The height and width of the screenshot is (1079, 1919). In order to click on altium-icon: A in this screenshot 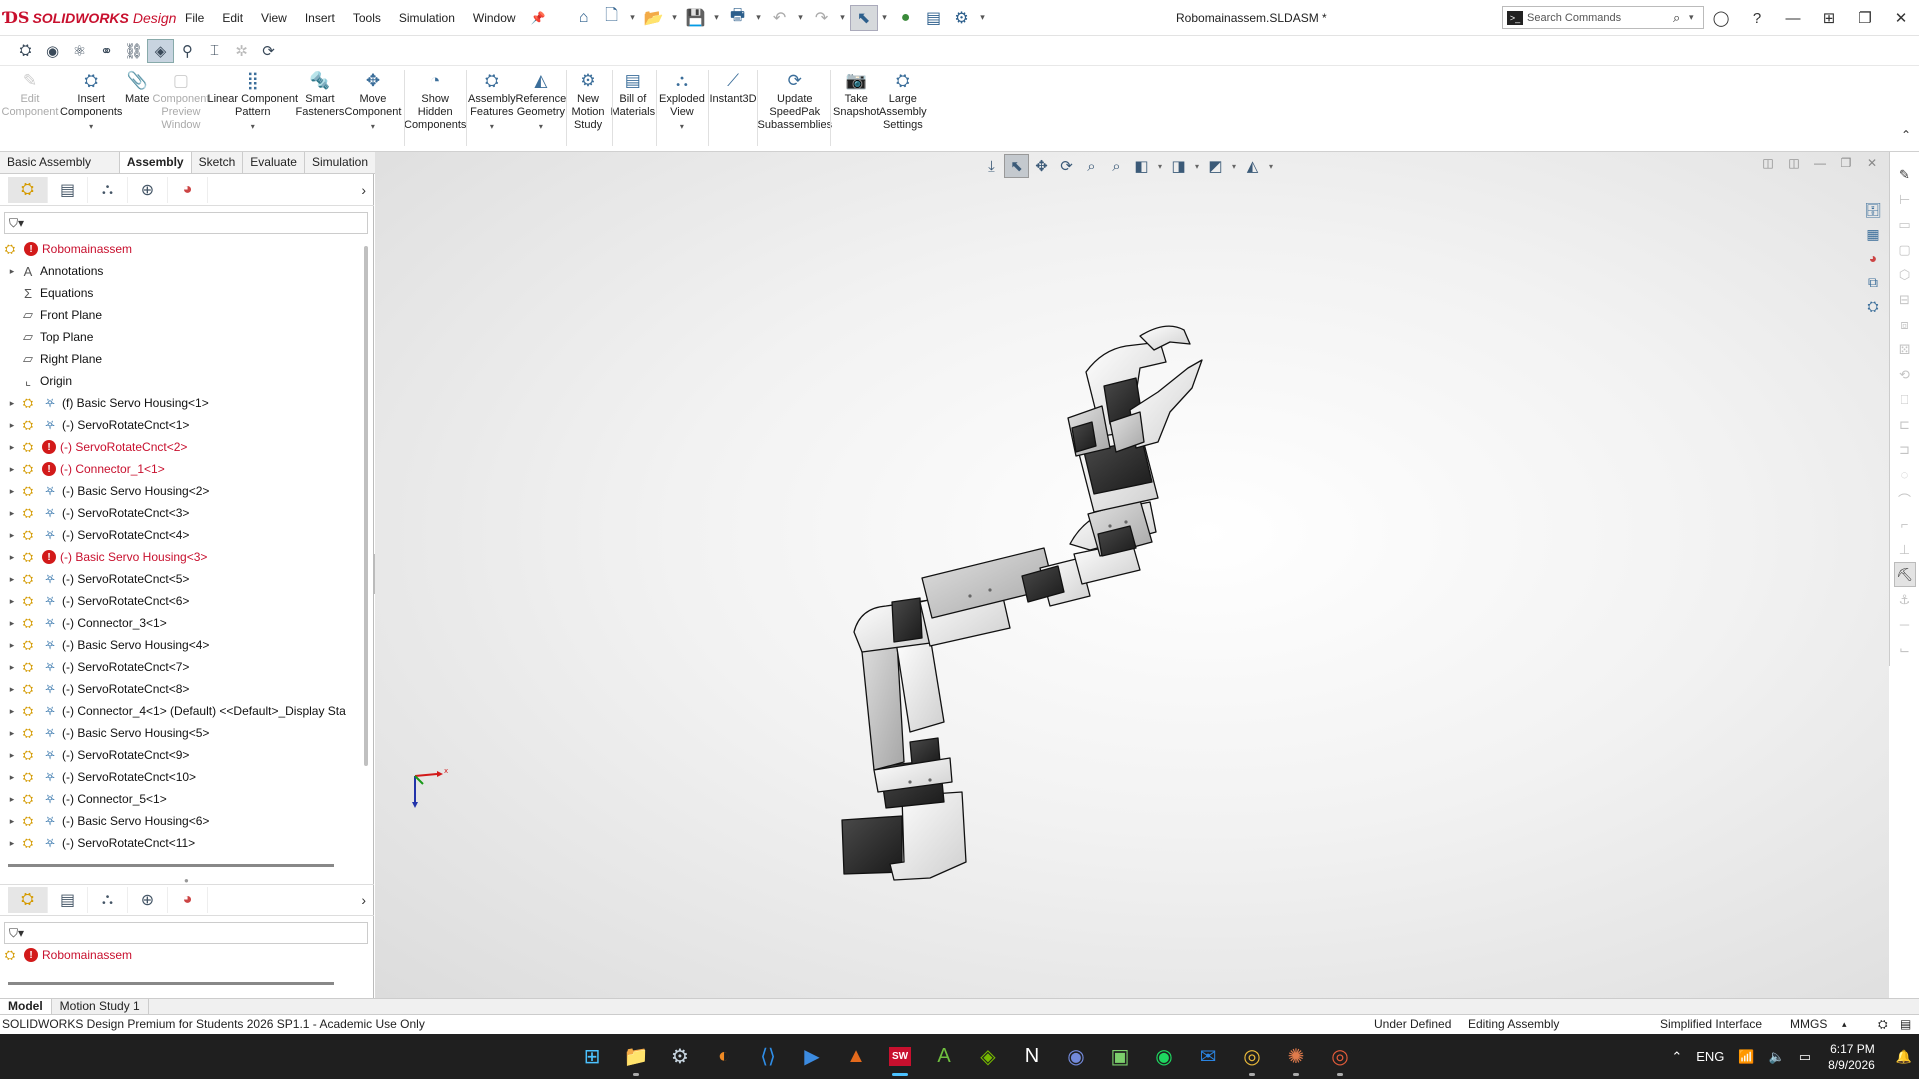, I will do `click(944, 1057)`.